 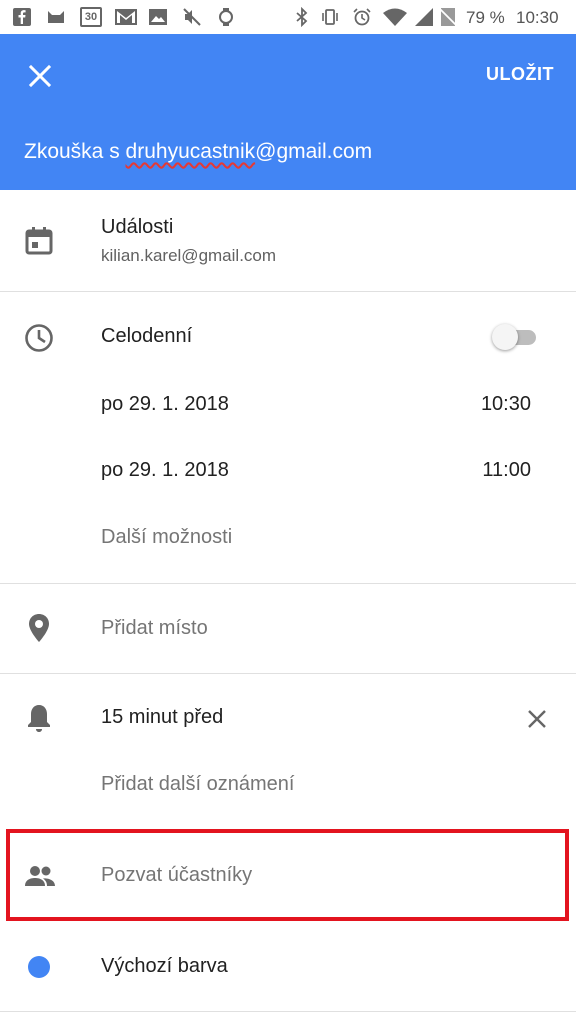 What do you see at coordinates (164, 966) in the screenshot?
I see `event-color-selector: Výchozí barva` at bounding box center [164, 966].